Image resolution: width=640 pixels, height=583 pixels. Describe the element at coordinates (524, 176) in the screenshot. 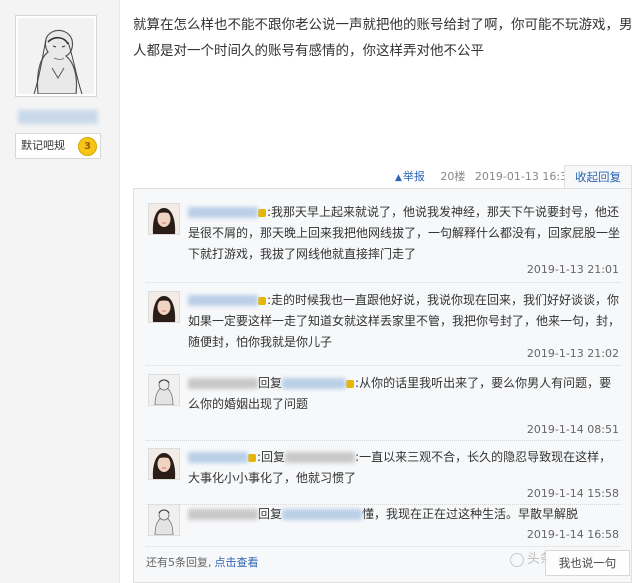

I see `post-datetime: 2019-01-13 16:34` at that location.